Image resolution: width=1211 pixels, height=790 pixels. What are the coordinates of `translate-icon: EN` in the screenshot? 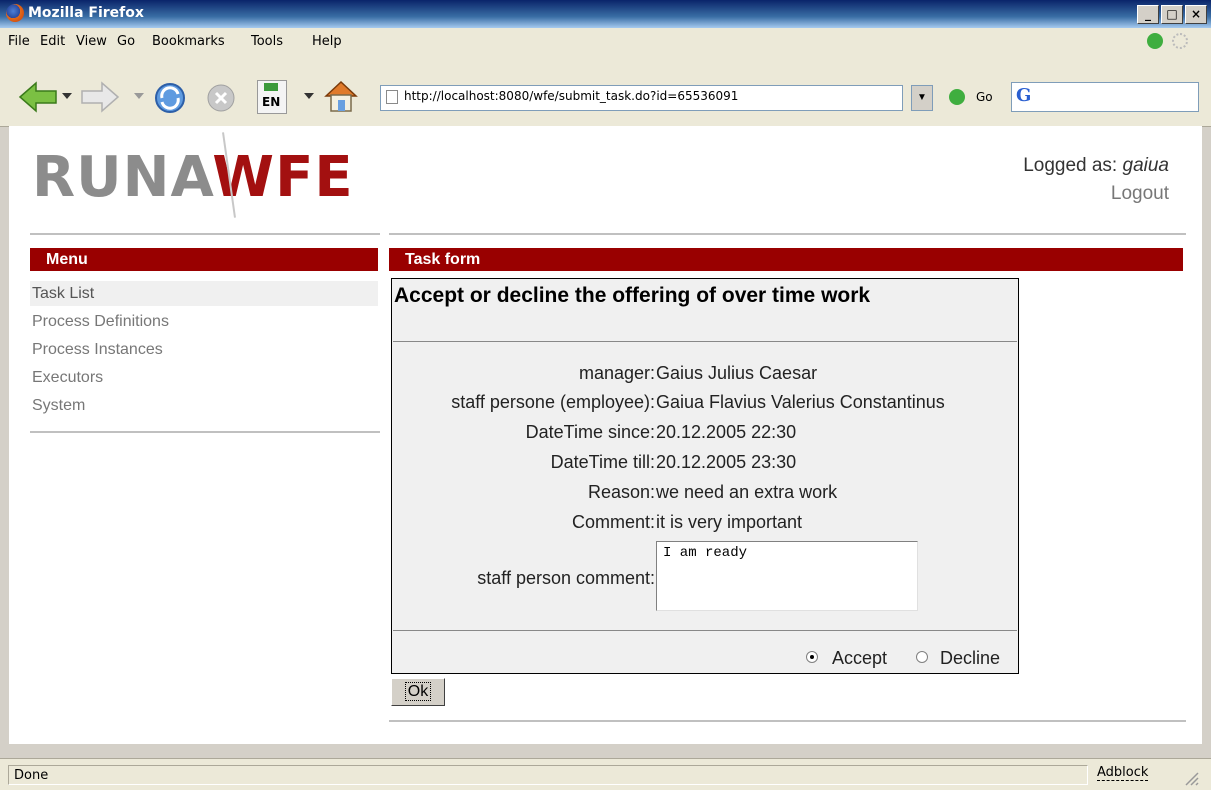 It's located at (272, 97).